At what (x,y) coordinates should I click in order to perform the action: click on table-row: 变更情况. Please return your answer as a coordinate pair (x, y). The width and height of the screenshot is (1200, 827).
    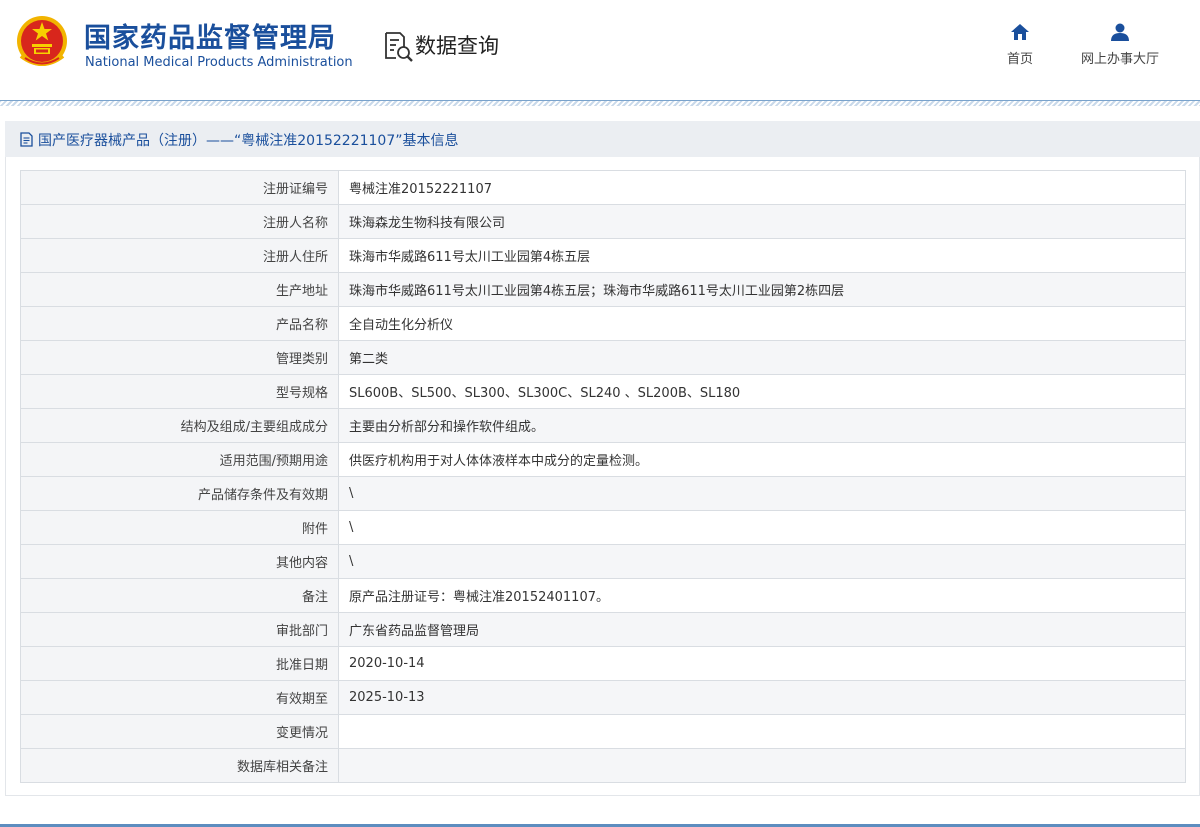
    Looking at the image, I should click on (603, 731).